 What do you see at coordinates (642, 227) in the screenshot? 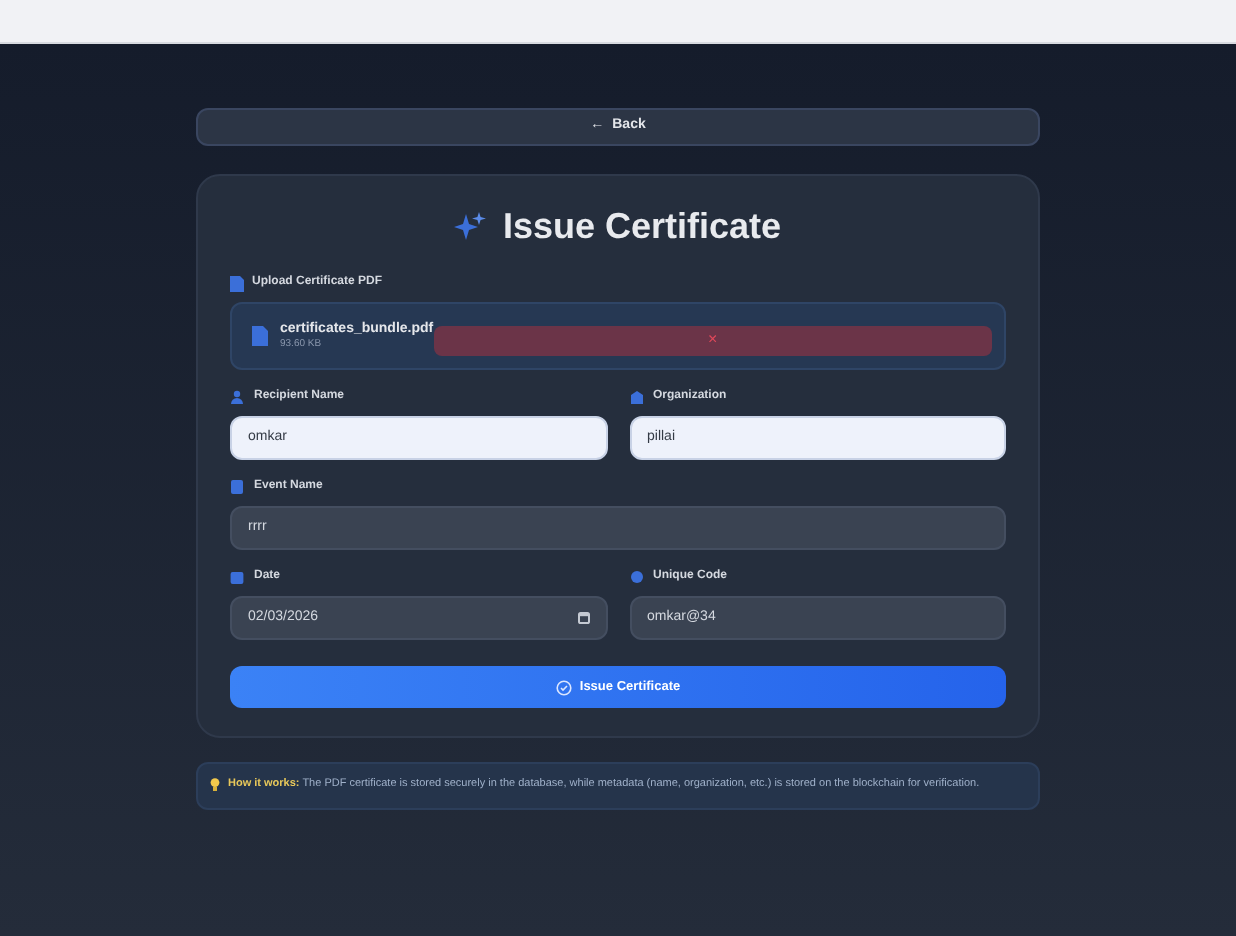
I see `form-title: Issue Certificate` at bounding box center [642, 227].